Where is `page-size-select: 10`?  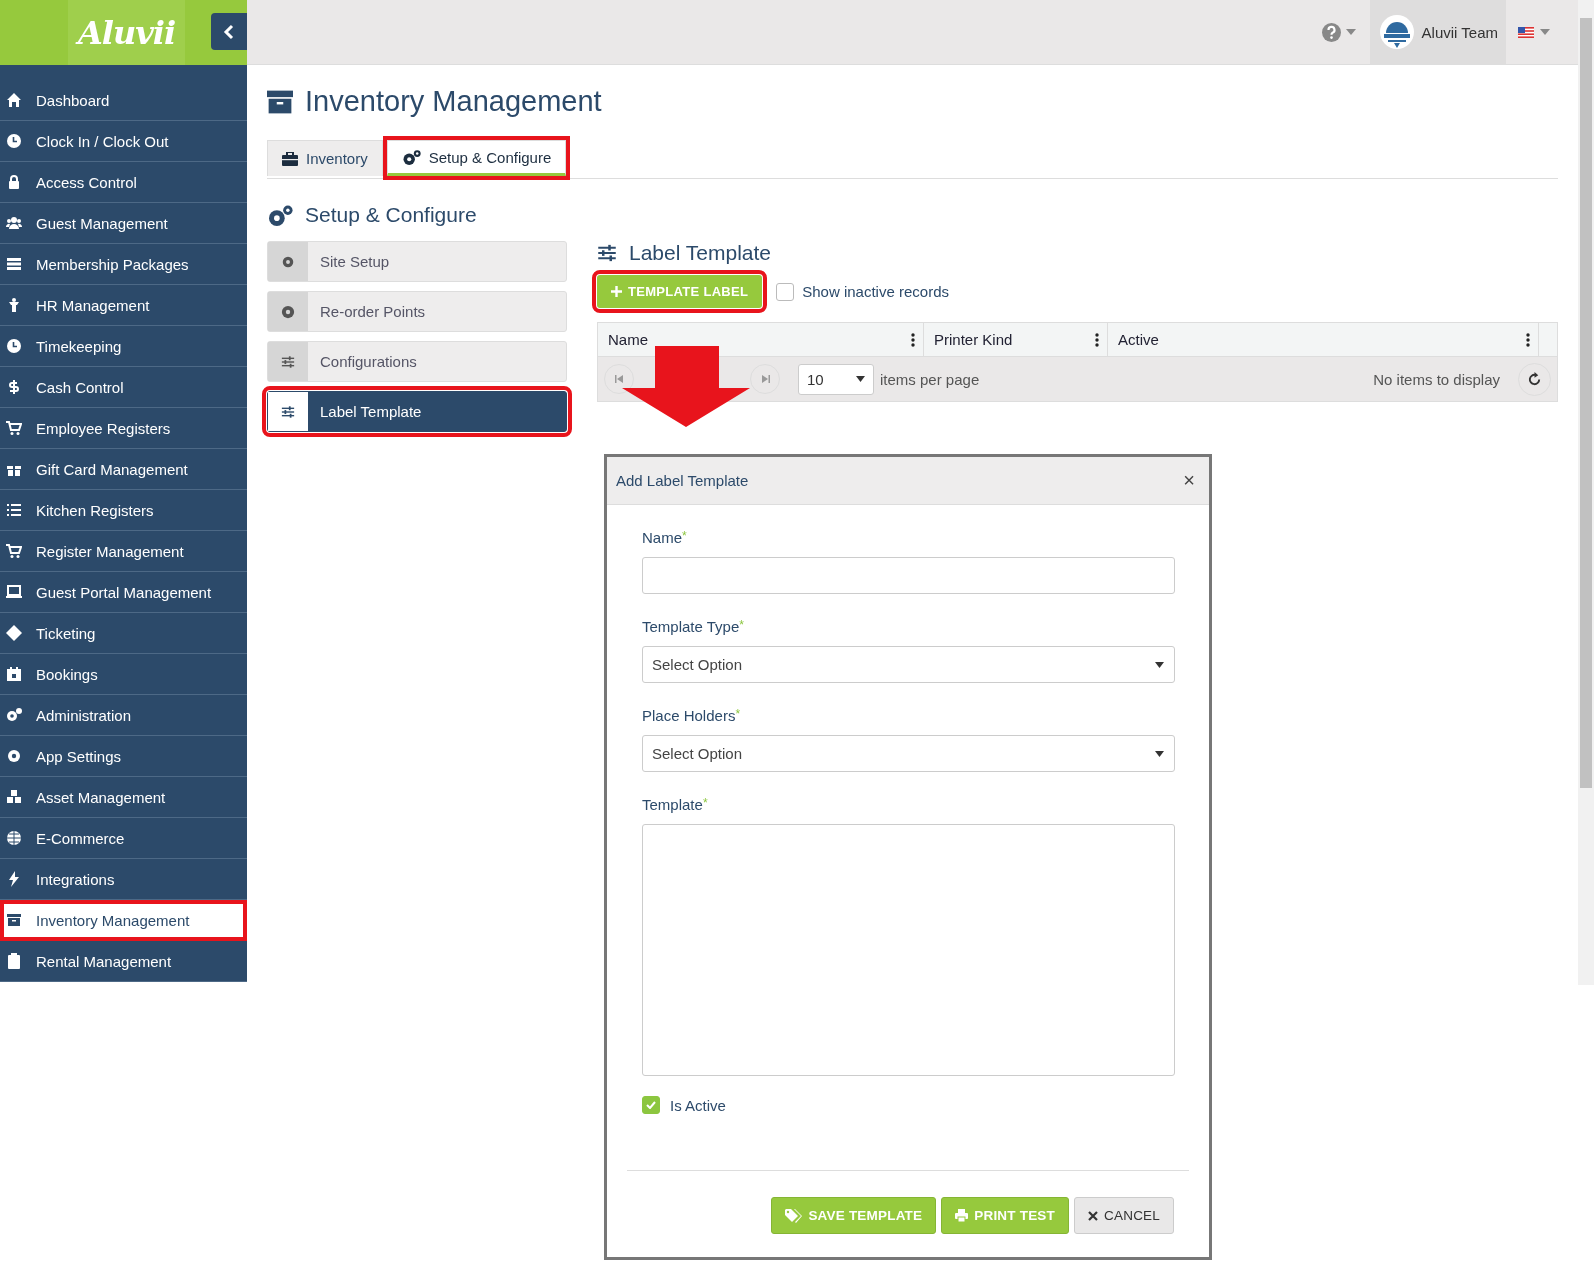 page-size-select: 10 is located at coordinates (836, 379).